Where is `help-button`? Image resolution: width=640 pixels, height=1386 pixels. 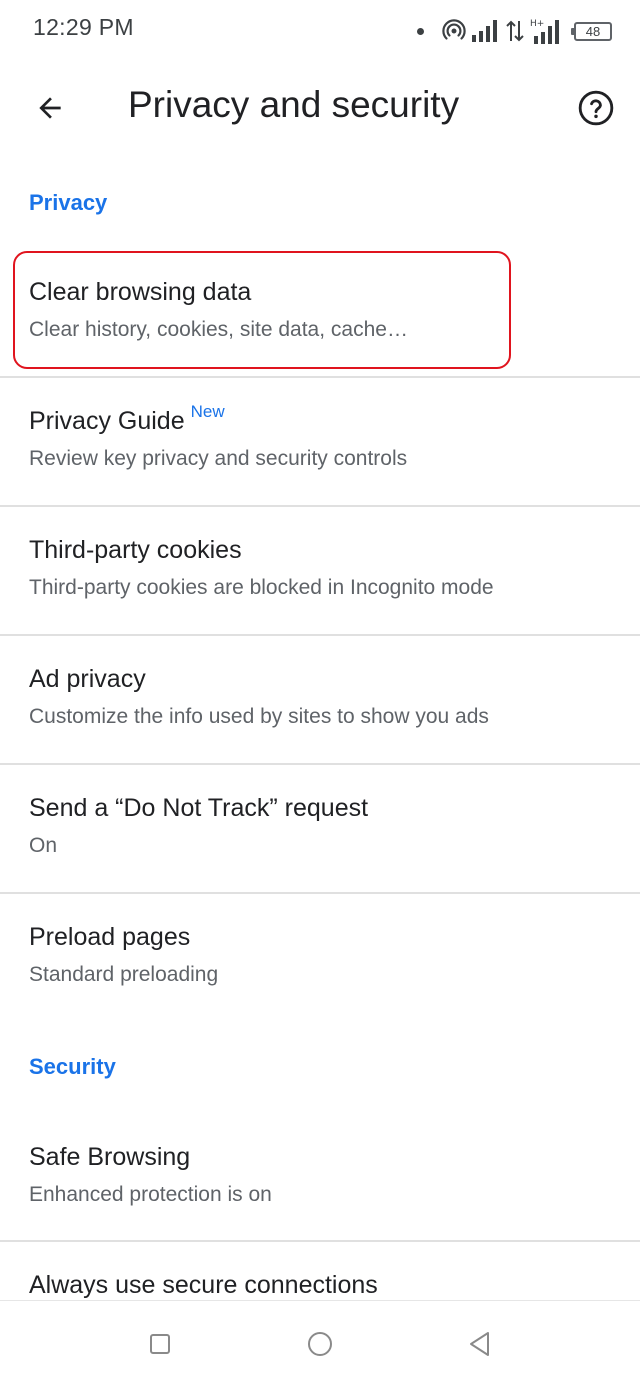 help-button is located at coordinates (596, 108).